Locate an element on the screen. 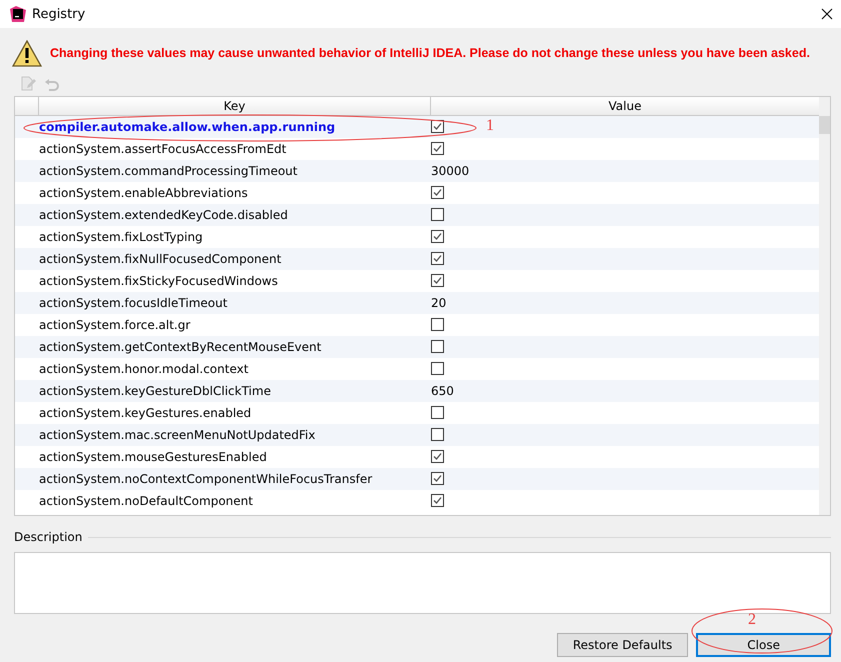 This screenshot has height=662, width=841. warning-icon is located at coordinates (27, 53).